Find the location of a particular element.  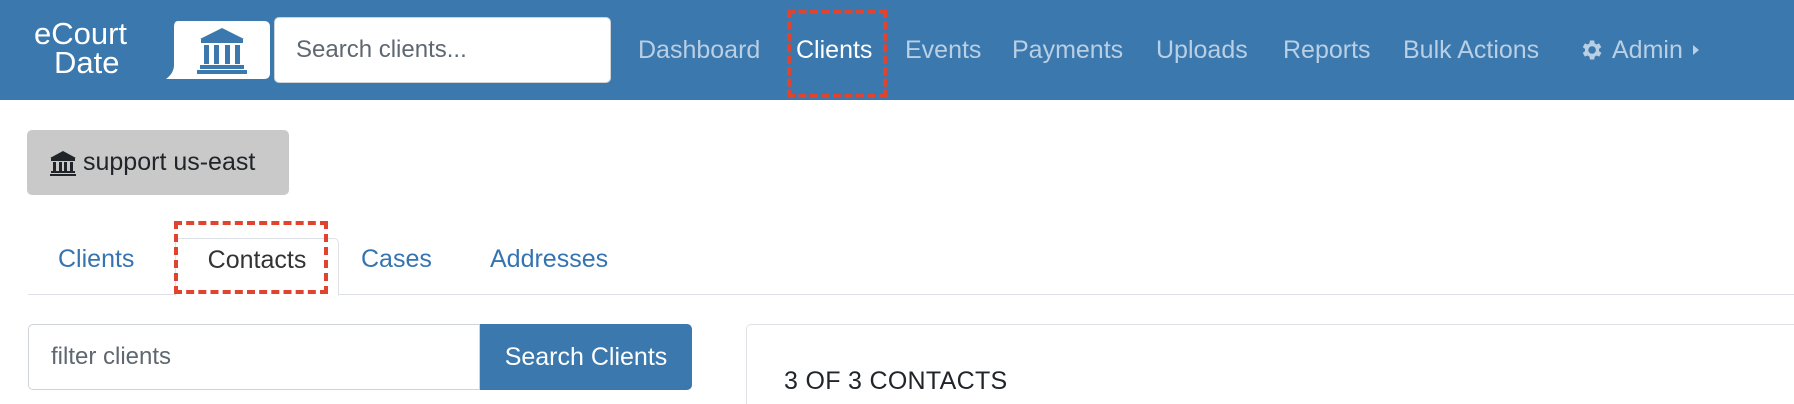

brand-line-2: Date is located at coordinates (87, 62).